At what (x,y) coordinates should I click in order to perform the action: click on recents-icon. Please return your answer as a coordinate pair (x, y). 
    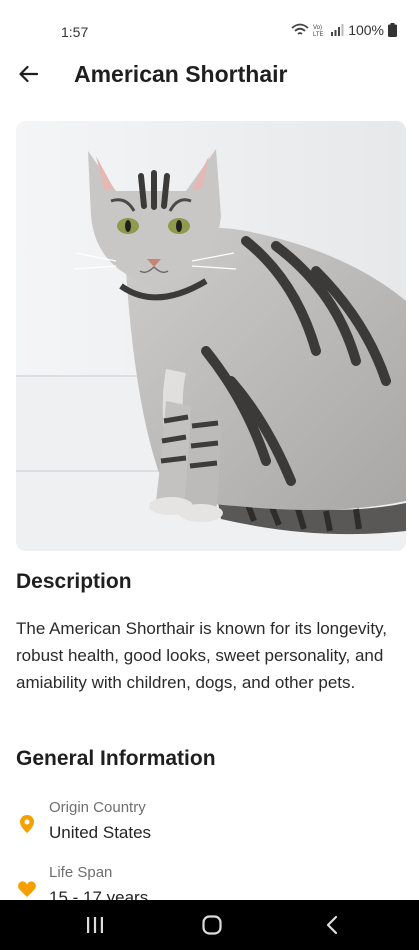
    Looking at the image, I should click on (95, 925).